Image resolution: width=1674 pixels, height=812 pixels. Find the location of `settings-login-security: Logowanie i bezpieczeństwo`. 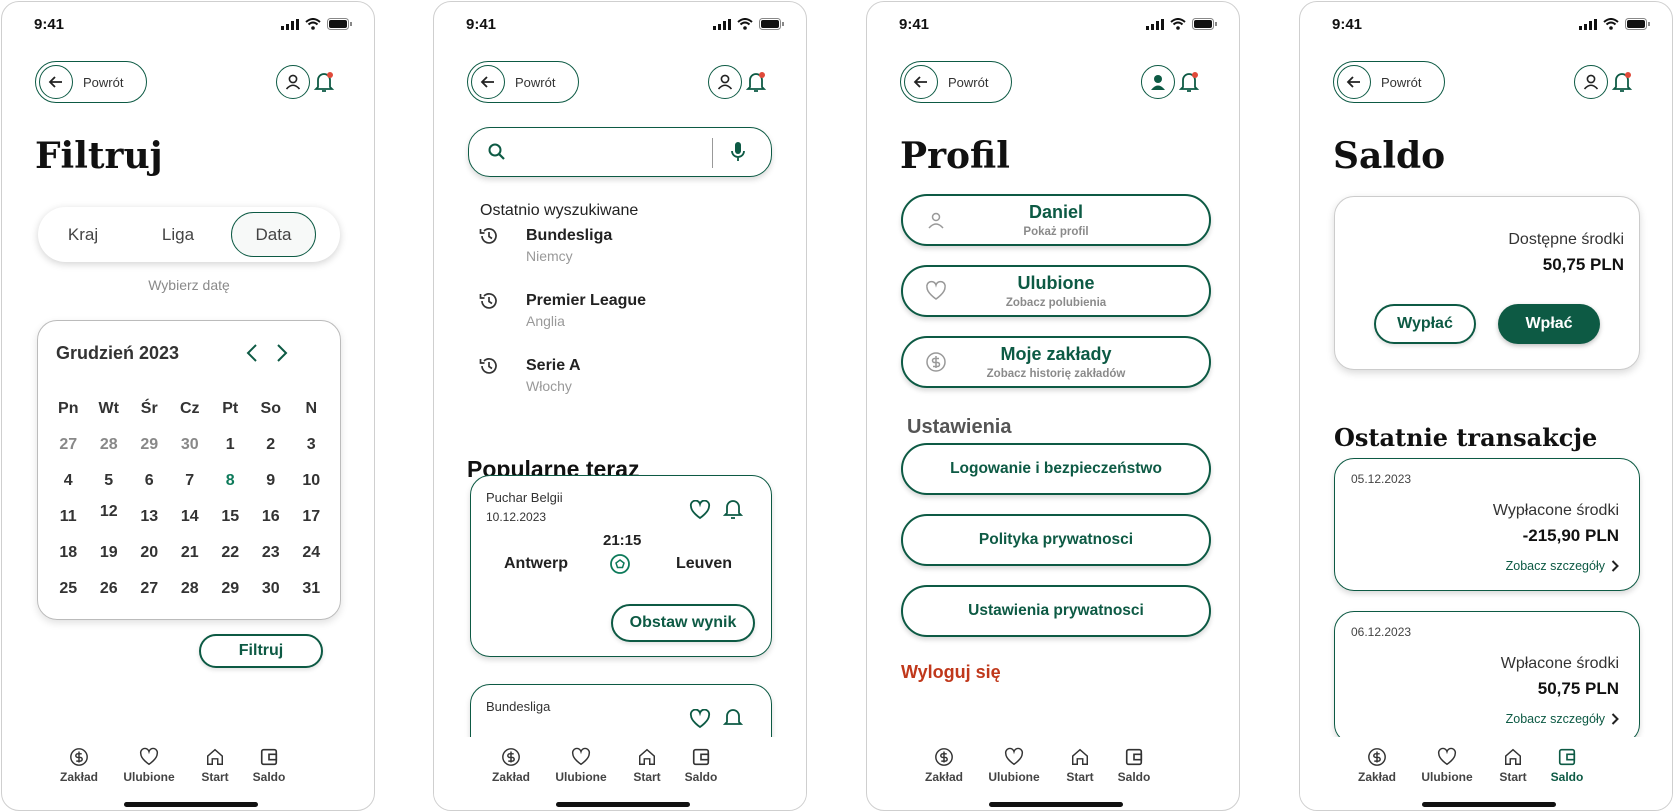

settings-login-security: Logowanie i bezpieczeństwo is located at coordinates (1056, 469).